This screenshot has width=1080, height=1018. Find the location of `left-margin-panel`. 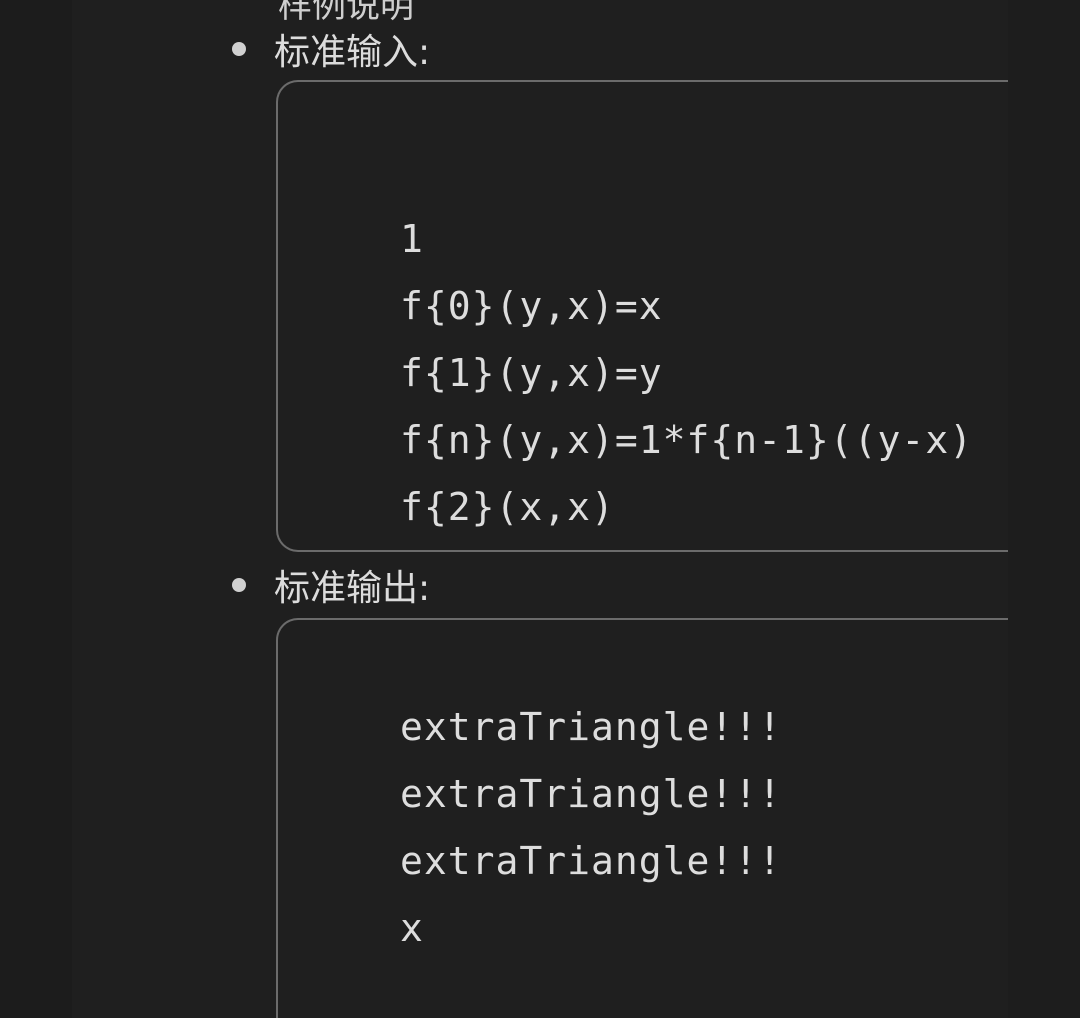

left-margin-panel is located at coordinates (36, 509).